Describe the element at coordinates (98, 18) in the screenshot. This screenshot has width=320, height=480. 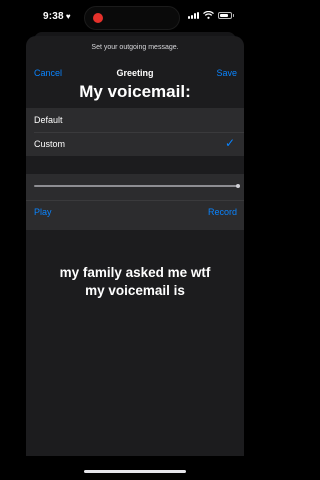
I see `recording-indicator-icon` at that location.